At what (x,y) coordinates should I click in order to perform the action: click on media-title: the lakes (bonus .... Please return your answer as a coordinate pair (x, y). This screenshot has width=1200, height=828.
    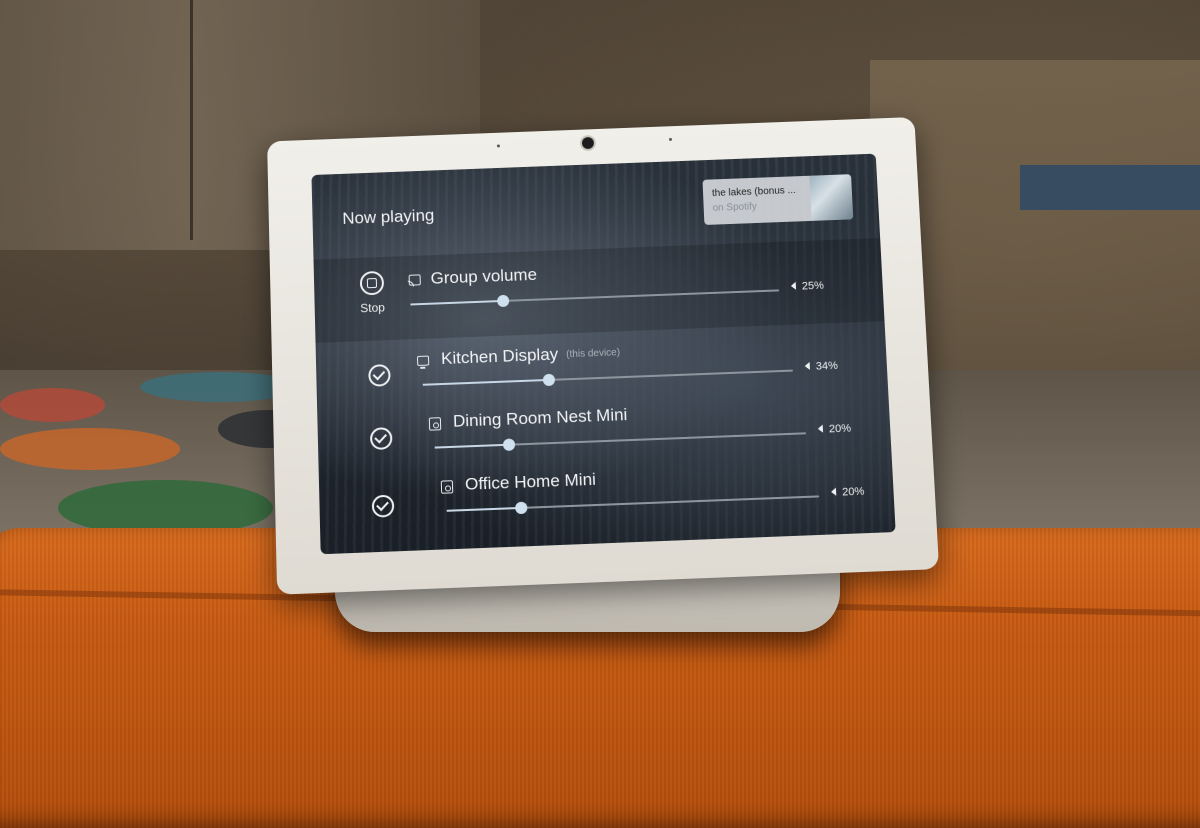
    Looking at the image, I should click on (754, 192).